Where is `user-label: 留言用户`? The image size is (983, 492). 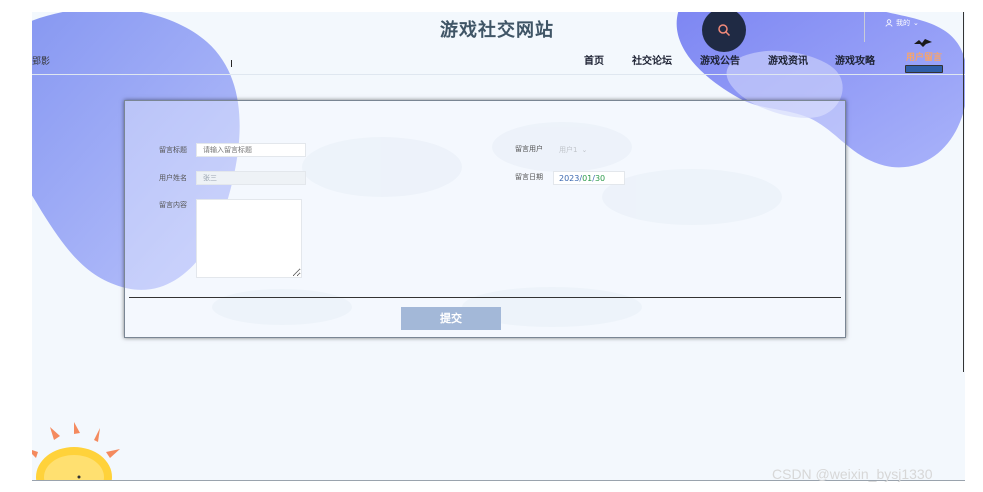
user-label: 留言用户 is located at coordinates (529, 149).